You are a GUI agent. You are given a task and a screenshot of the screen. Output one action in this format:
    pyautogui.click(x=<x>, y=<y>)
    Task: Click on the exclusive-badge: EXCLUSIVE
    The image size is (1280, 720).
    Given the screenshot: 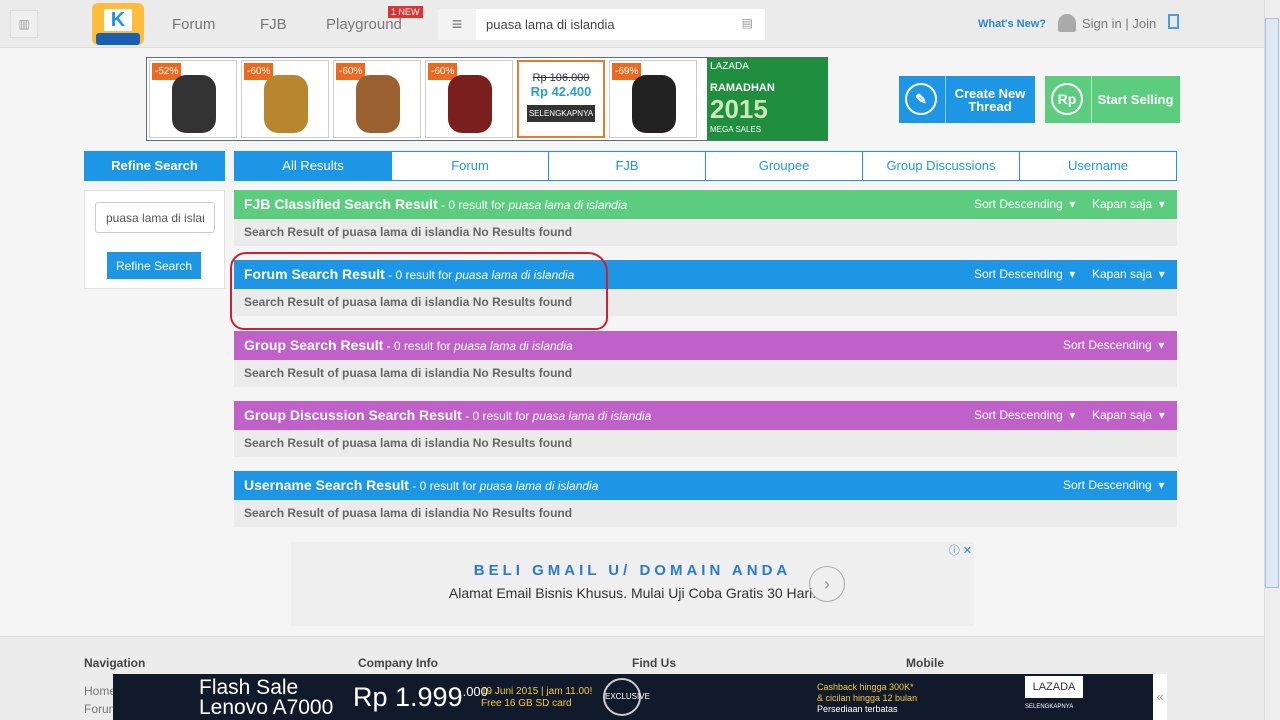 What is the action you would take?
    pyautogui.click(x=626, y=697)
    